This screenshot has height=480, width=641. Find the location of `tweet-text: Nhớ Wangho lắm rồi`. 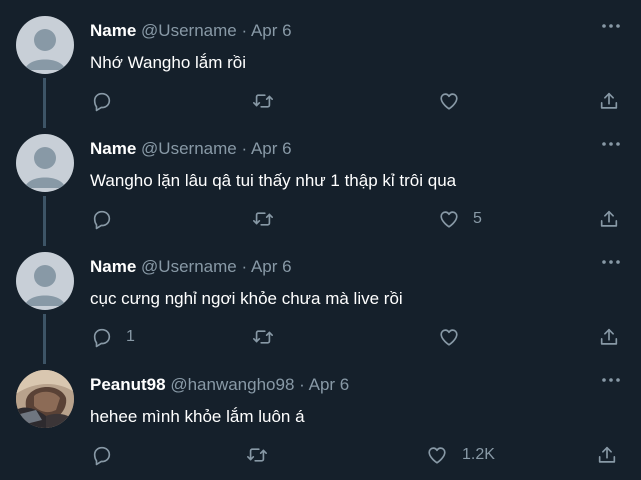

tweet-text: Nhớ Wangho lắm rồi is located at coordinates (168, 62).